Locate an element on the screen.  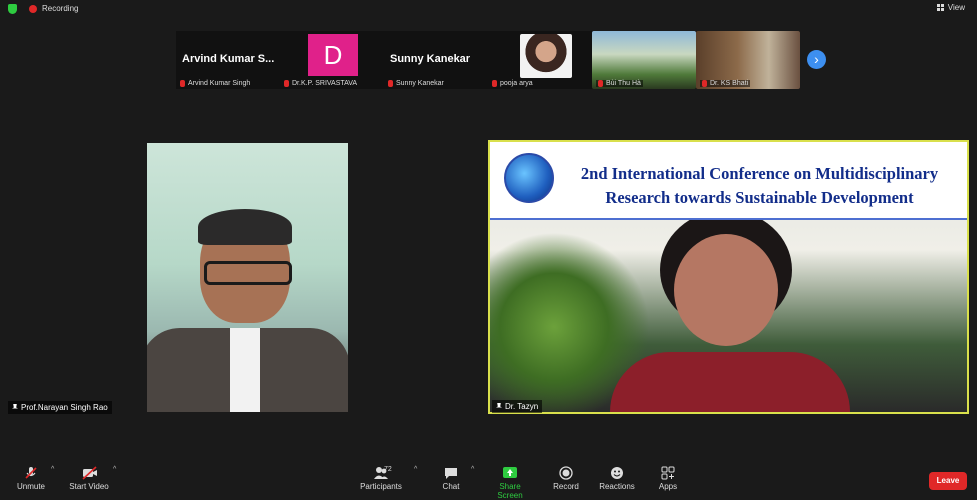
participant-video-thumbnail is located at coordinates (546, 56).